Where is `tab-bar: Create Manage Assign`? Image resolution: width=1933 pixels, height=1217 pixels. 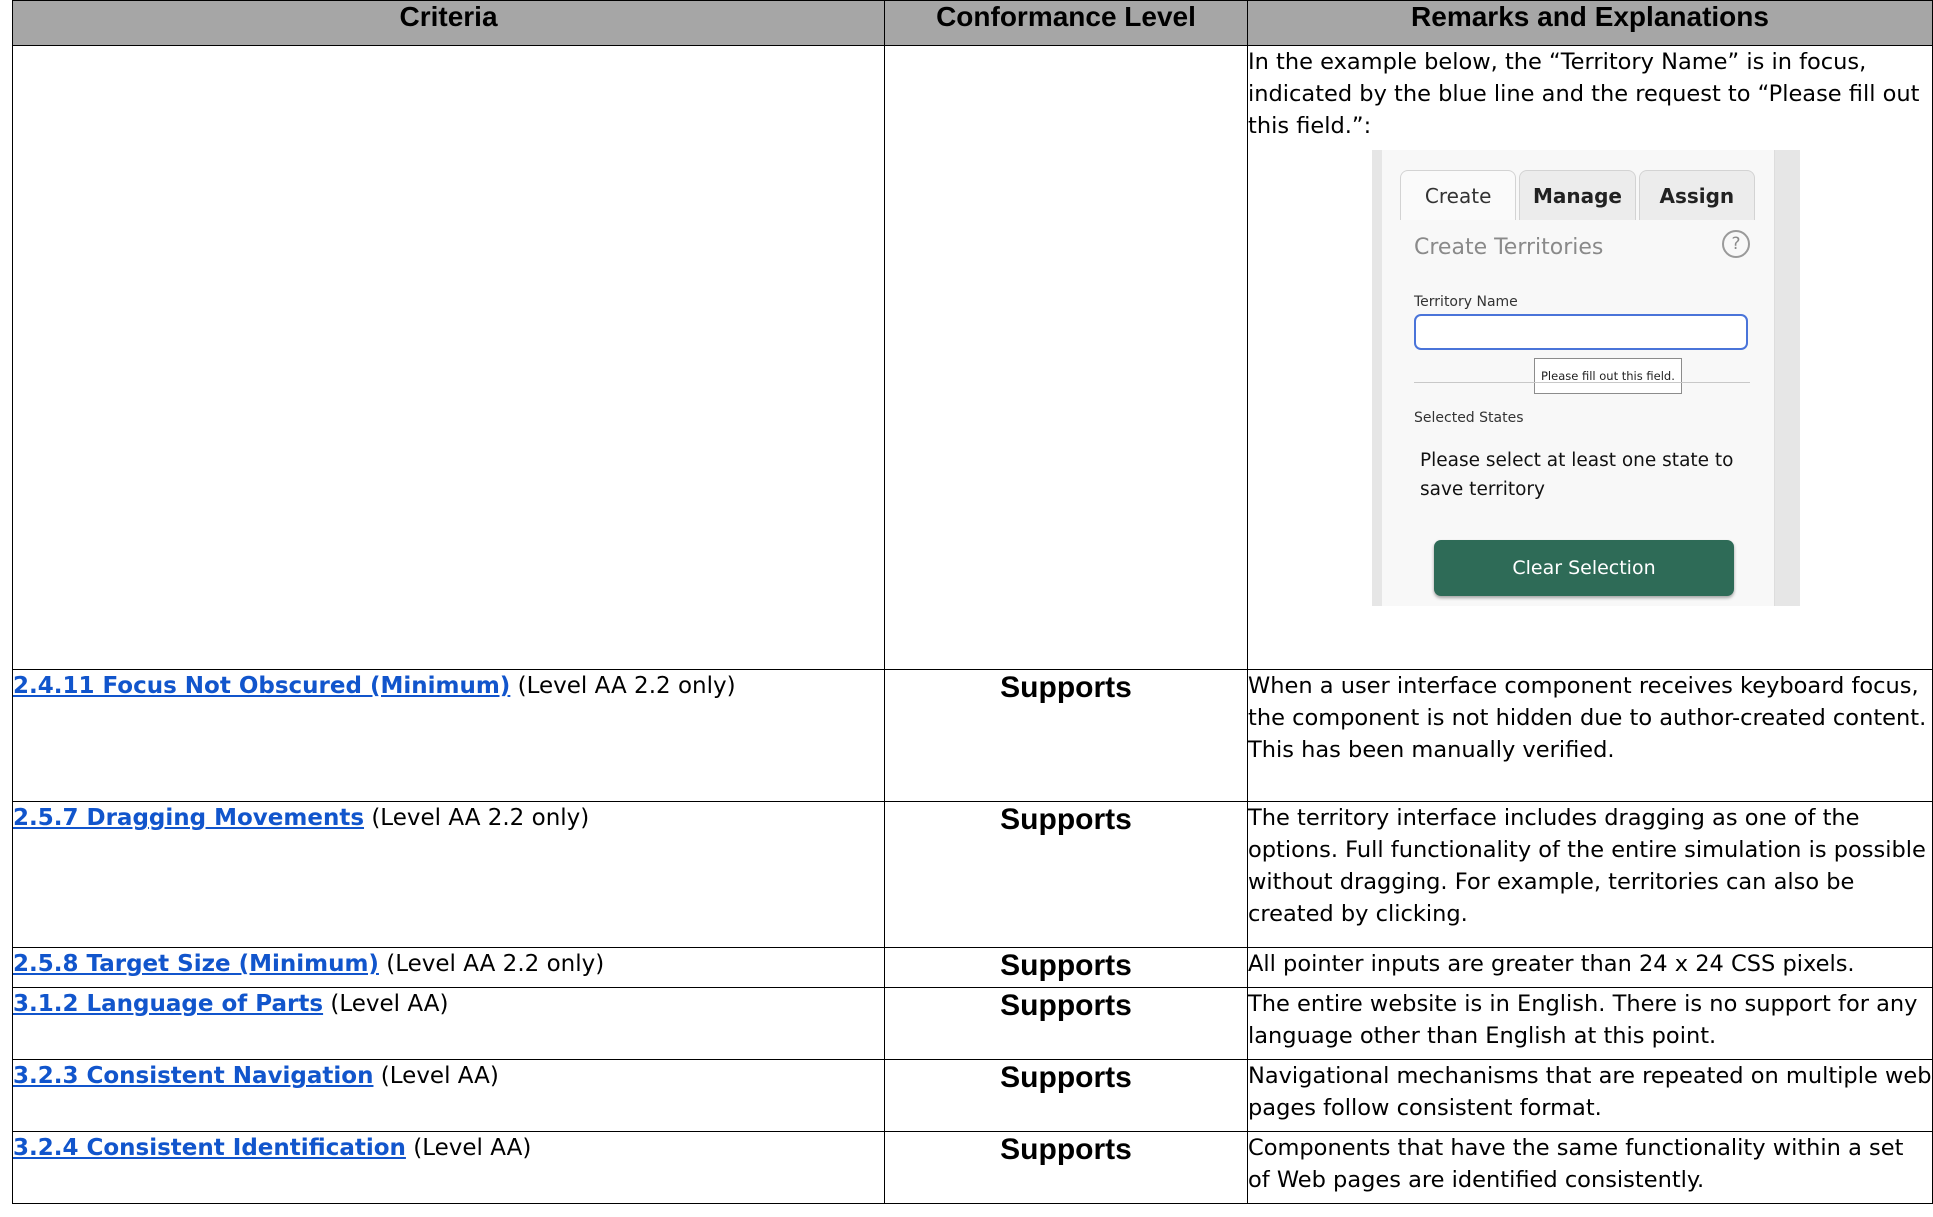 tab-bar: Create Manage Assign is located at coordinates (1579, 195).